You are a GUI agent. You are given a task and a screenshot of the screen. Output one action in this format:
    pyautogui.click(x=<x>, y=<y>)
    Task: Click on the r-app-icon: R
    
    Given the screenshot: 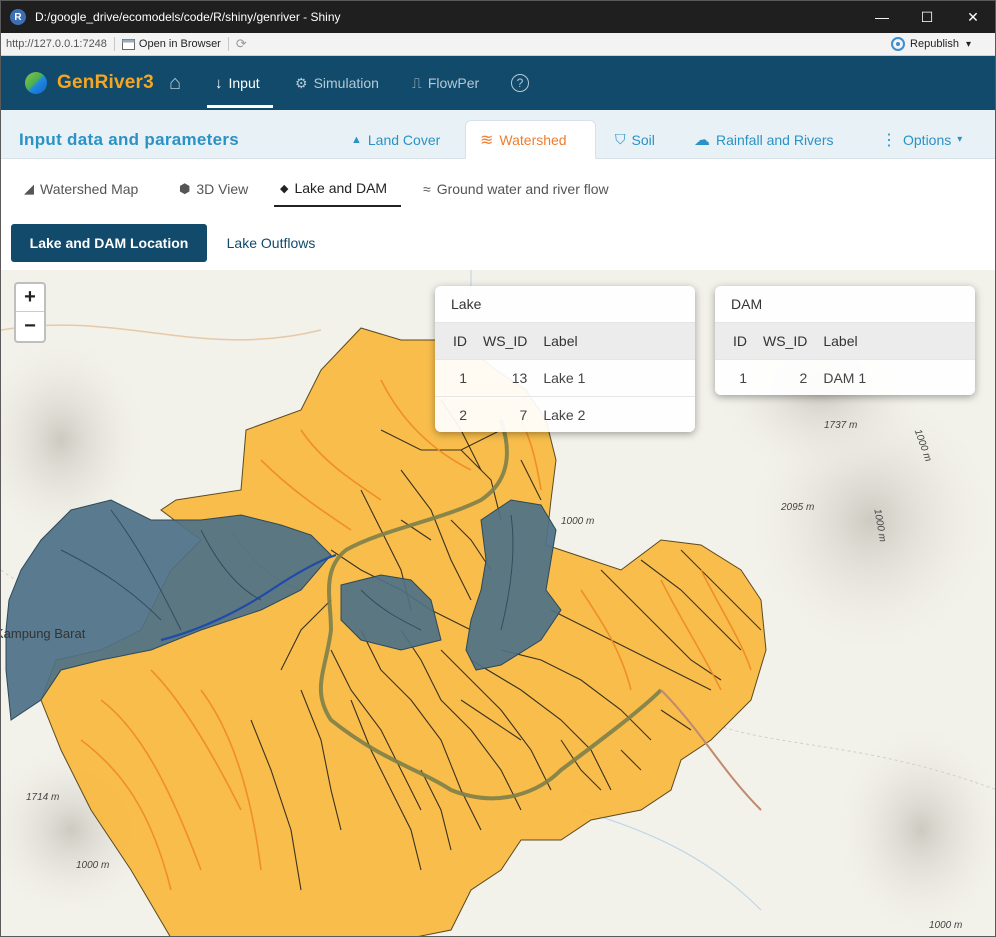 What is the action you would take?
    pyautogui.click(x=18, y=17)
    